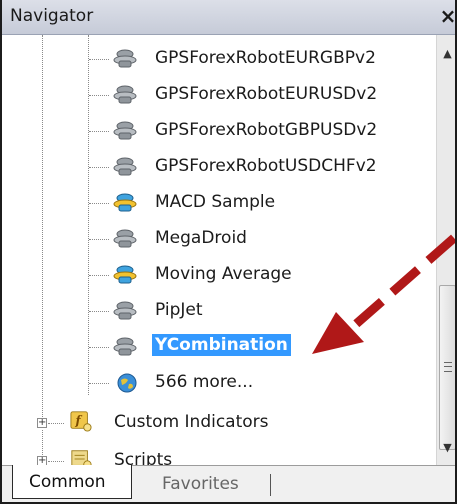 This screenshot has height=504, width=457. I want to click on tree-item-label: Moving Average, so click(223, 274).